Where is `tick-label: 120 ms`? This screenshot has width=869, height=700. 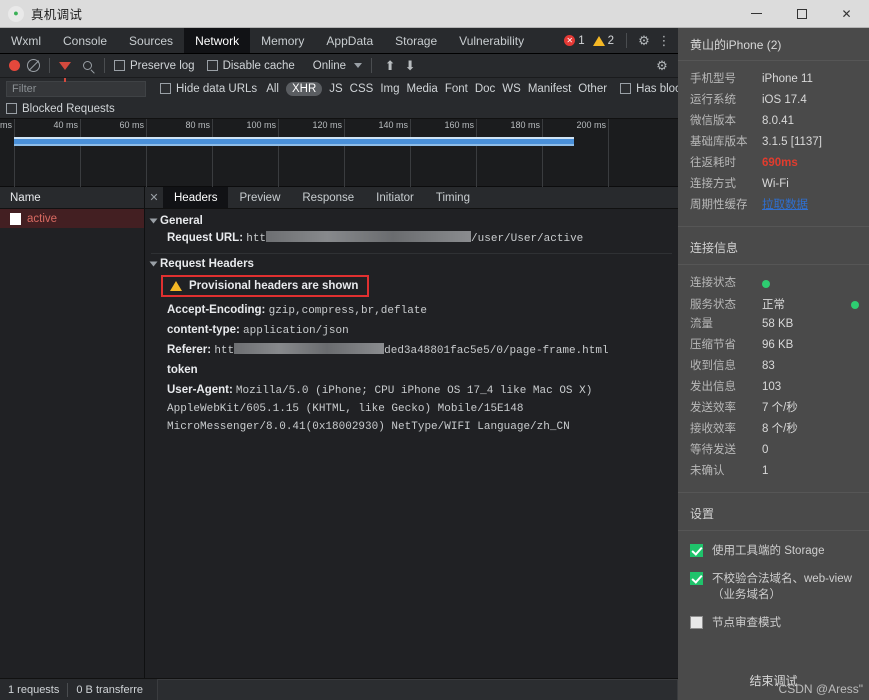
tick-label: 120 ms is located at coordinates (327, 125).